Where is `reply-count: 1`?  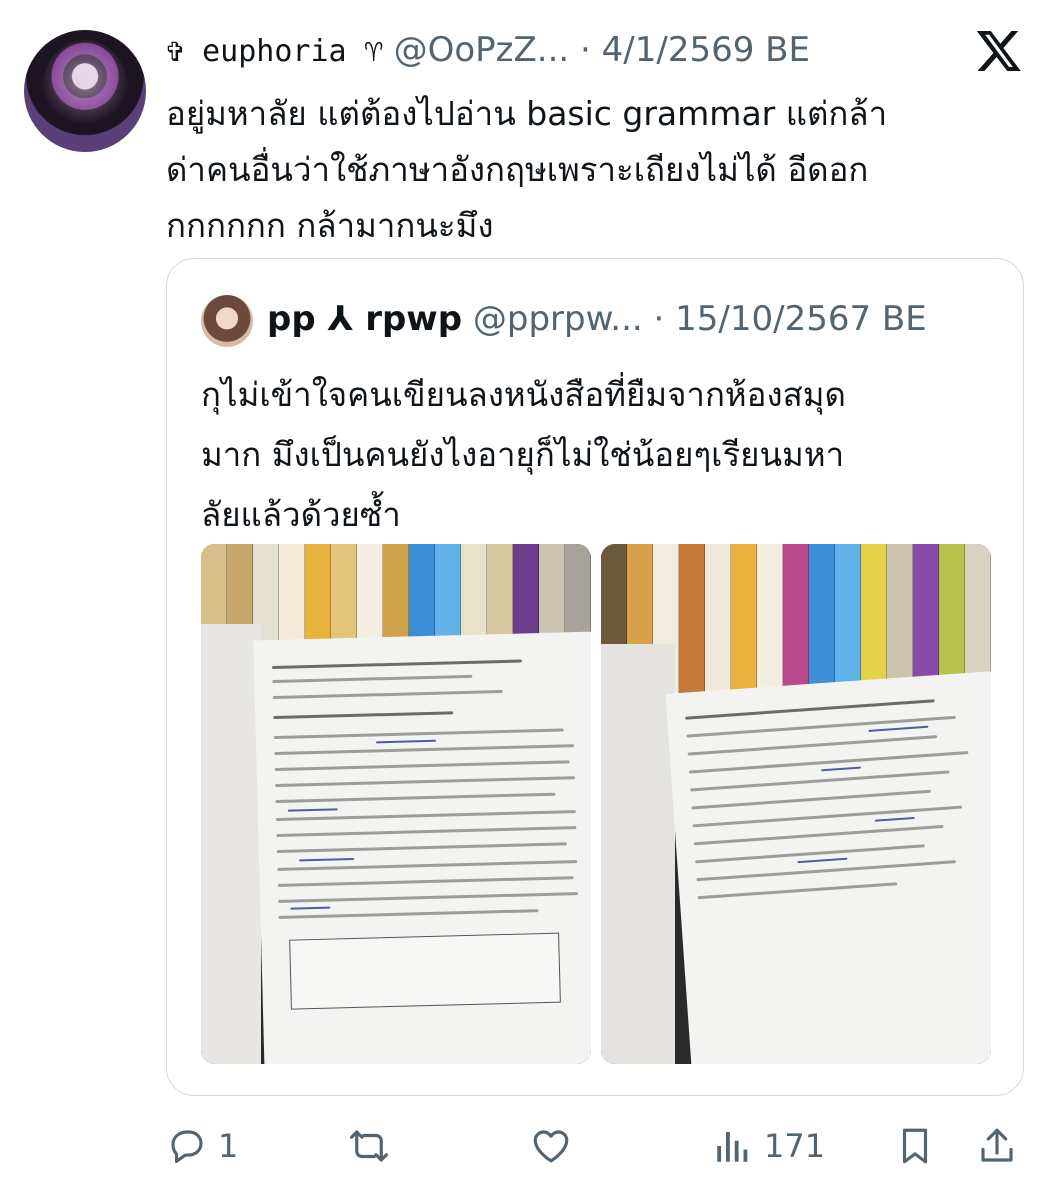 reply-count: 1 is located at coordinates (228, 1146).